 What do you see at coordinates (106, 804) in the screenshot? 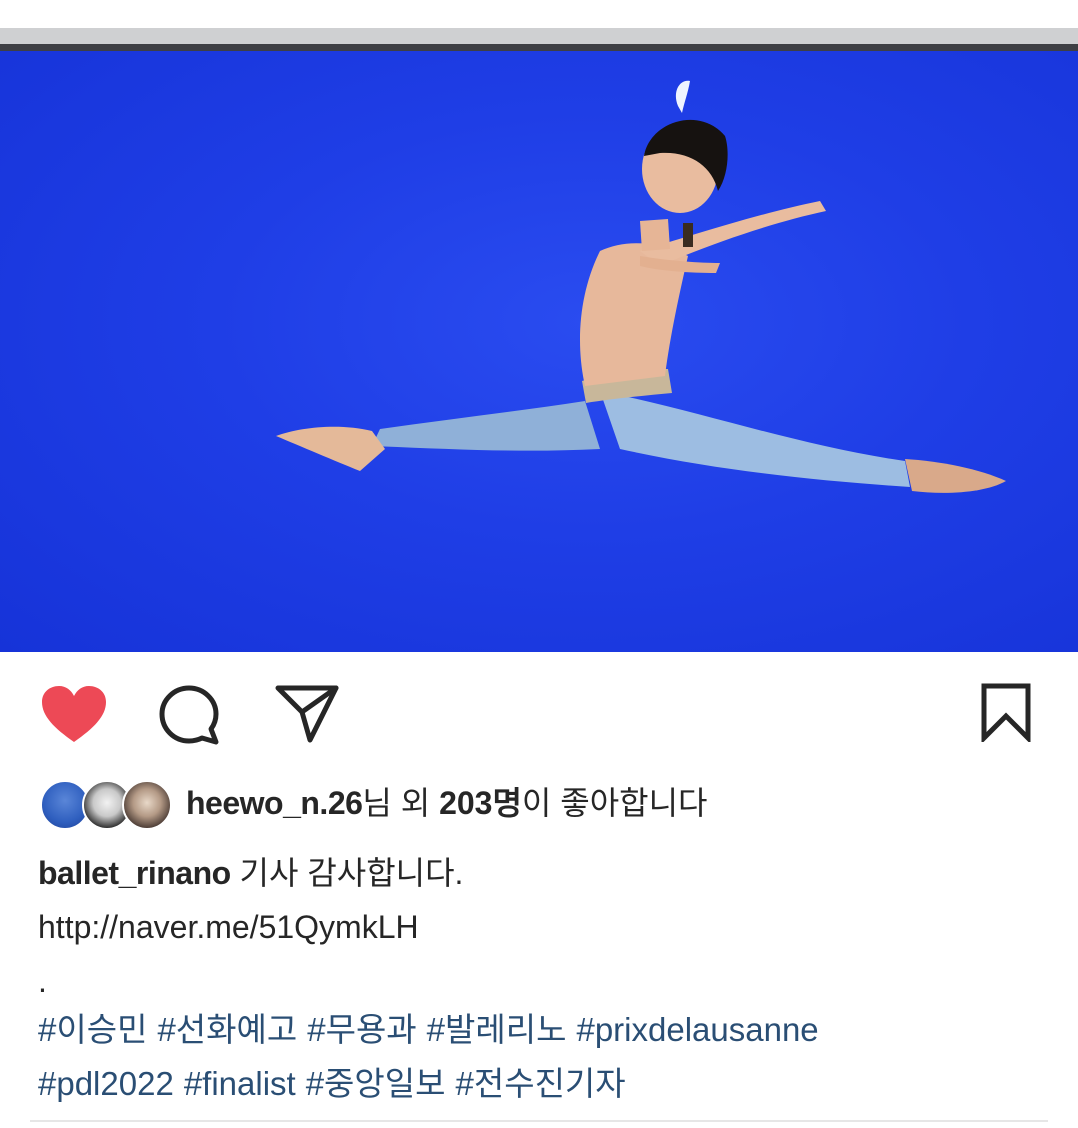
I see `liker-avatars` at bounding box center [106, 804].